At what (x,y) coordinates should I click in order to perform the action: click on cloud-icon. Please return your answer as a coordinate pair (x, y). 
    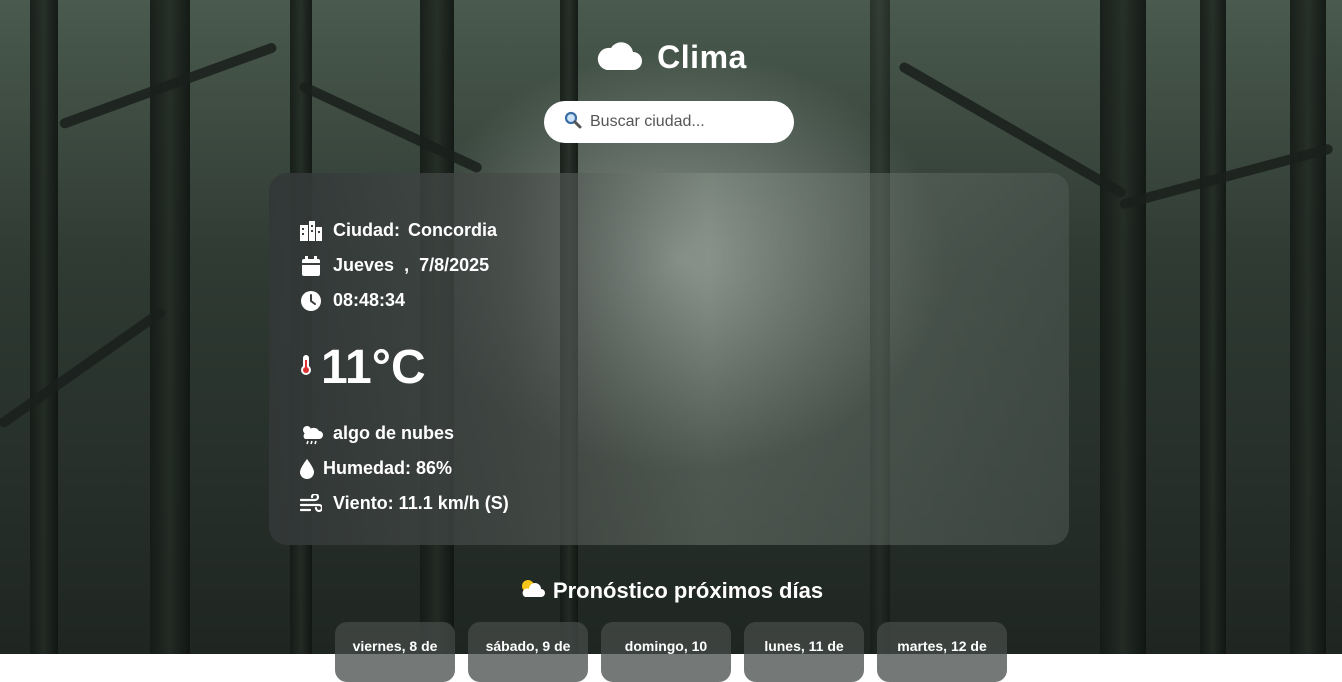
    Looking at the image, I should click on (619, 57).